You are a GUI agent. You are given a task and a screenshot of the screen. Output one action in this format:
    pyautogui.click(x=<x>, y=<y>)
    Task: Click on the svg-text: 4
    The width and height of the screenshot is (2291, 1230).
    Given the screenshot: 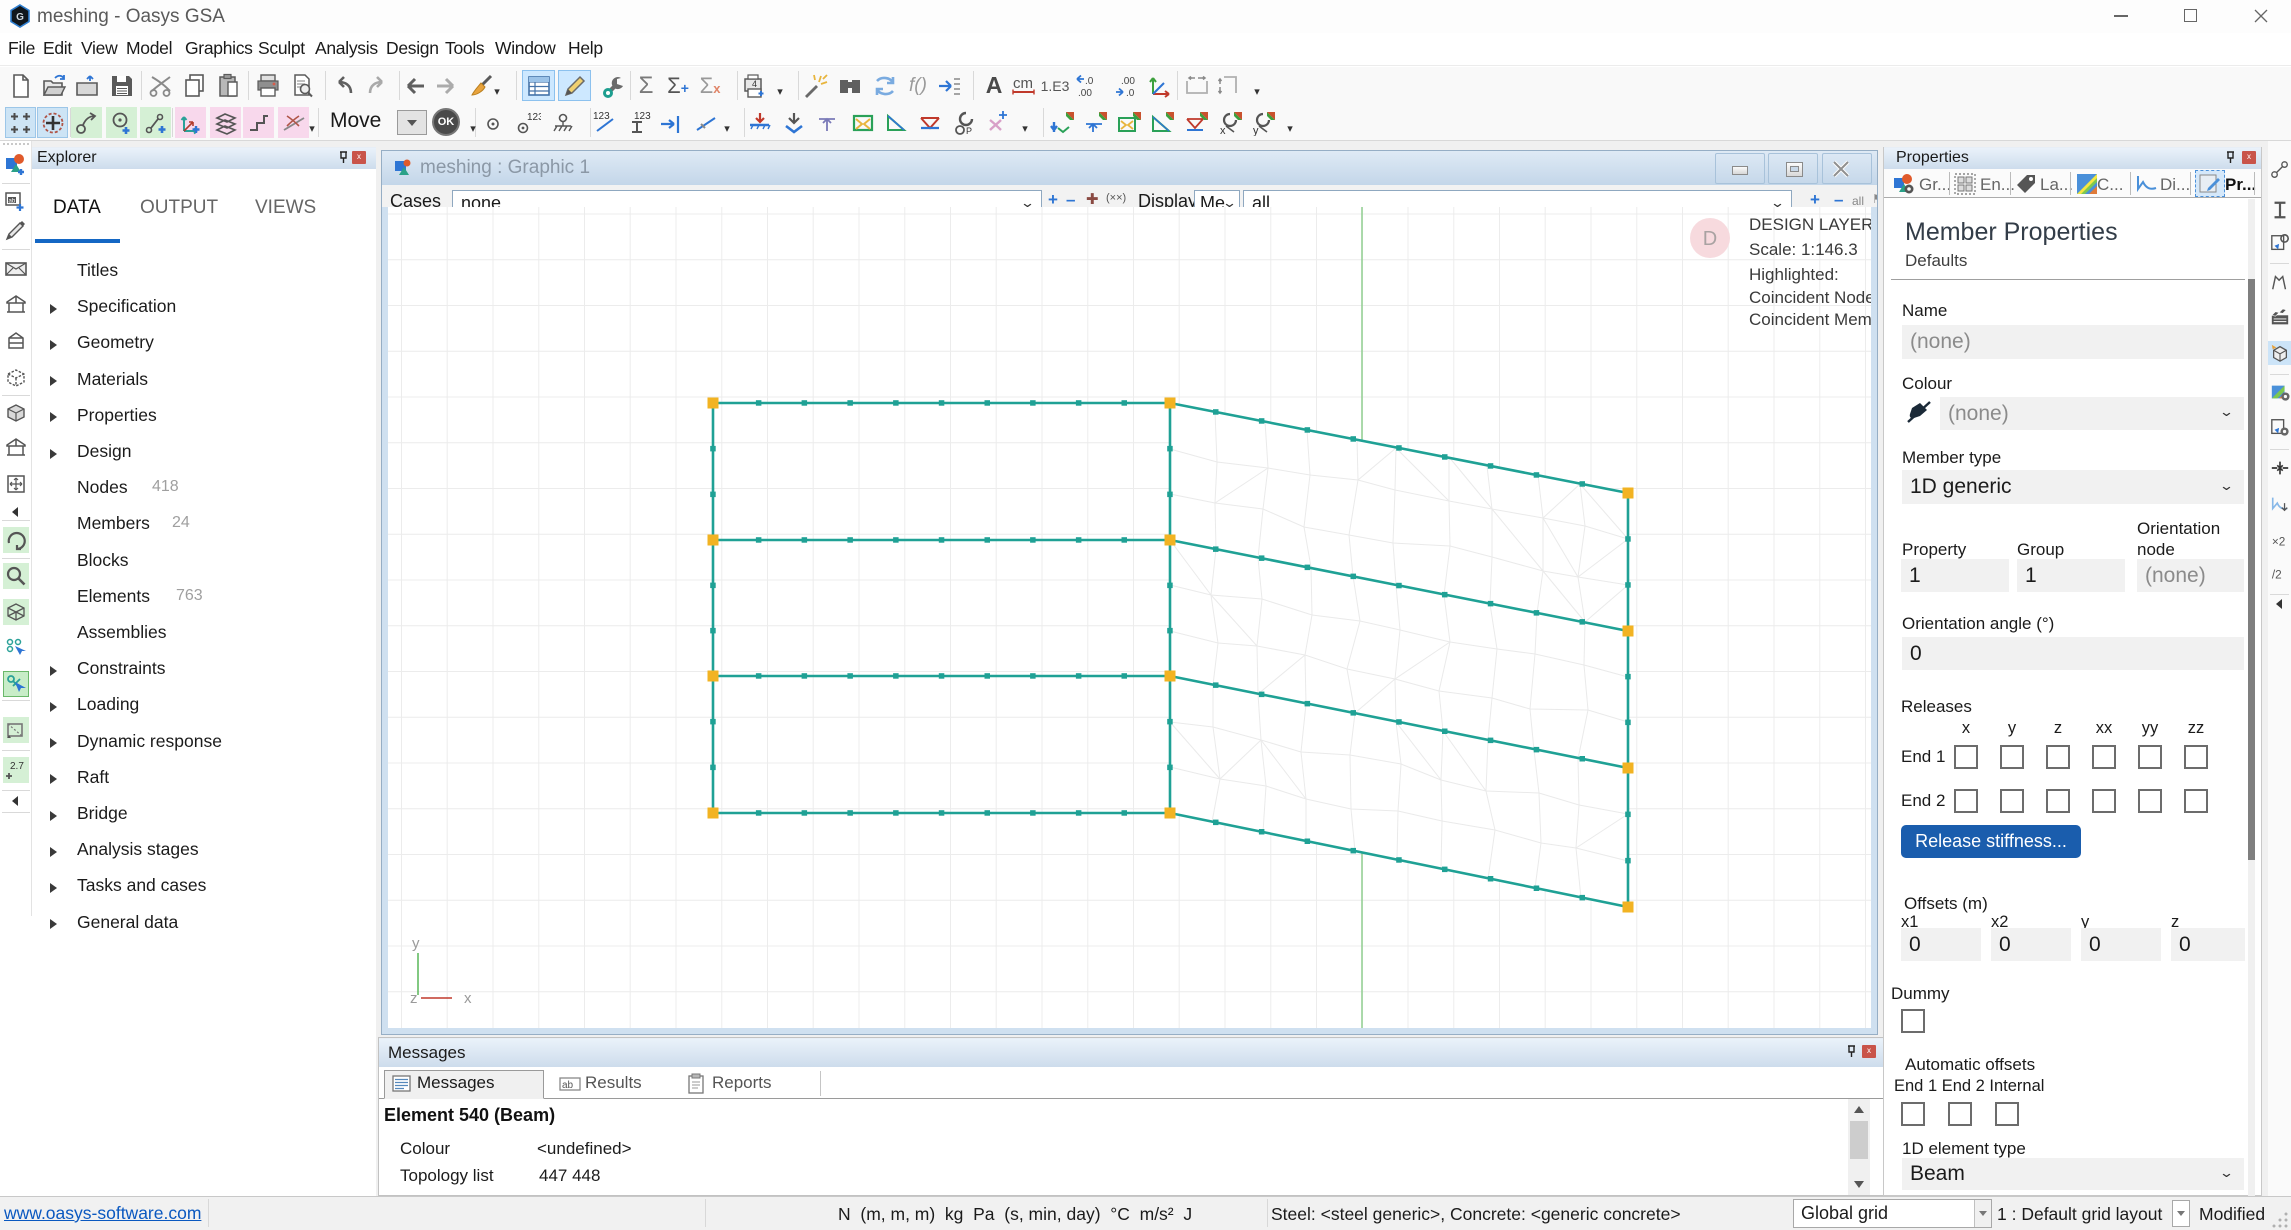 What is the action you would take?
    pyautogui.click(x=754, y=84)
    